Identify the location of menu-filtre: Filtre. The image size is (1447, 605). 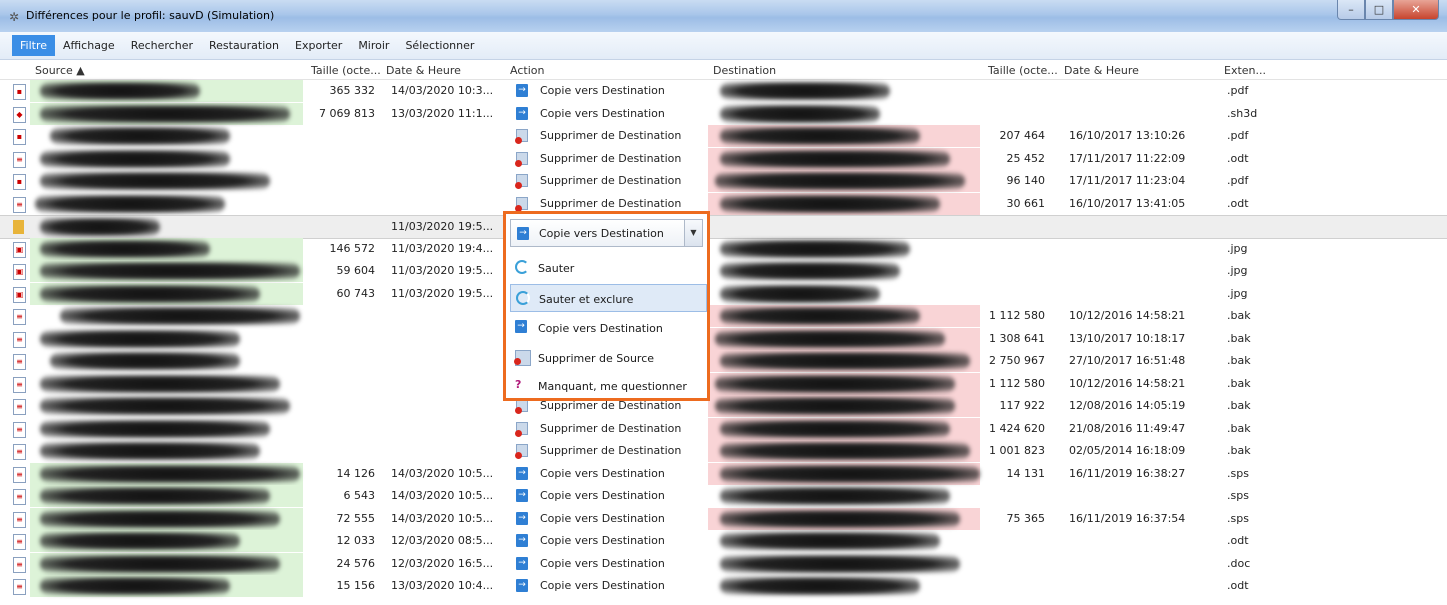
(34, 45).